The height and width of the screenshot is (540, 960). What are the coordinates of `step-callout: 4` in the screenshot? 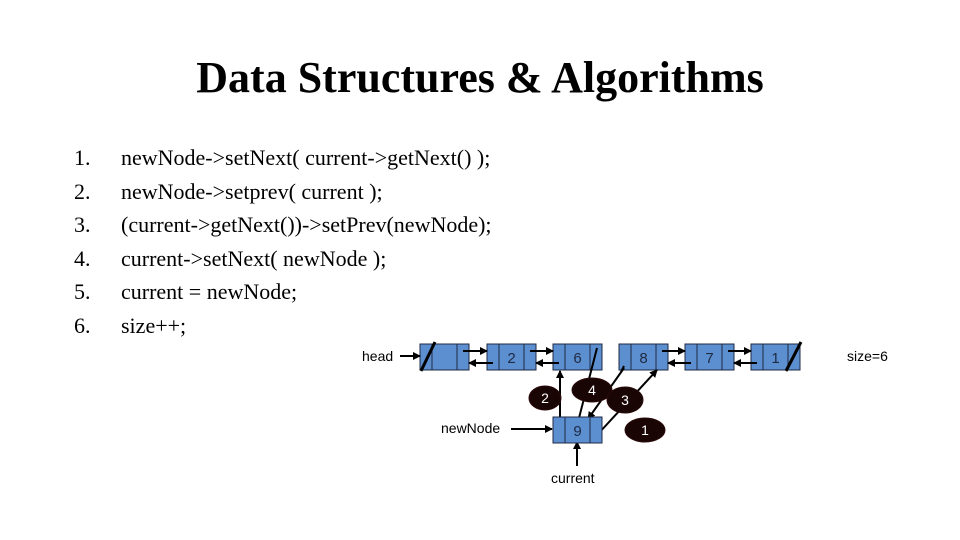 It's located at (592, 390).